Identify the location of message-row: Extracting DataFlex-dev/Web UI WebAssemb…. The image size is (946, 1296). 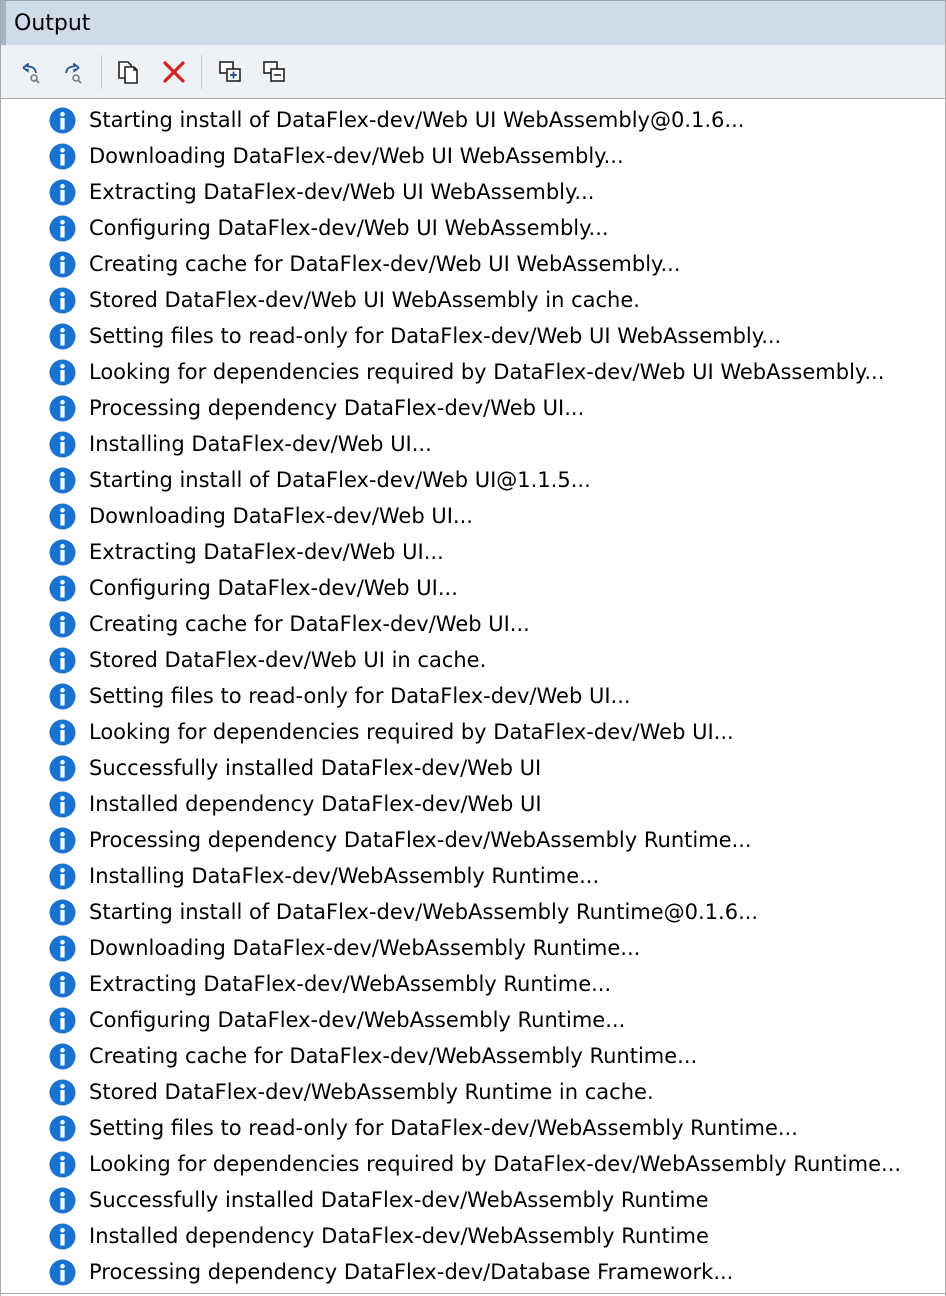
(473, 192).